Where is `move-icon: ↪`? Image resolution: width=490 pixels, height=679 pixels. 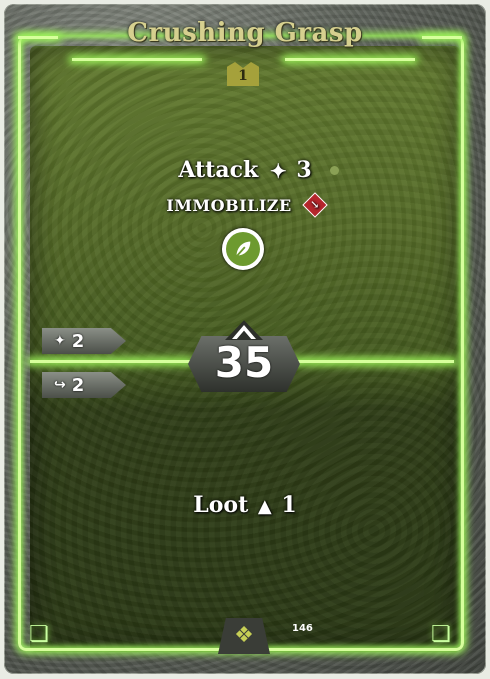 move-icon: ↪ is located at coordinates (60, 385).